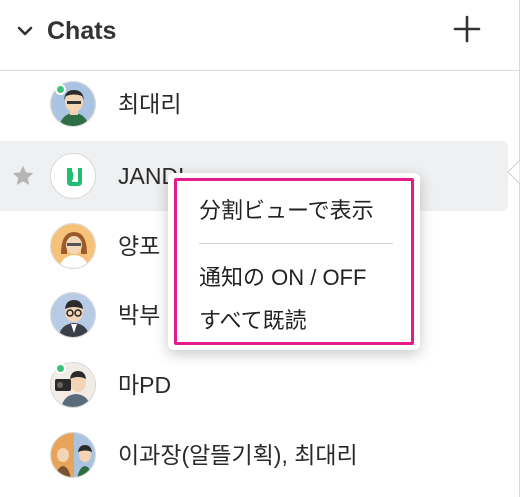 Image resolution: width=520 pixels, height=497 pixels. I want to click on chat-list-item: 이과장(알뜰기획), 최대리, so click(259, 455).